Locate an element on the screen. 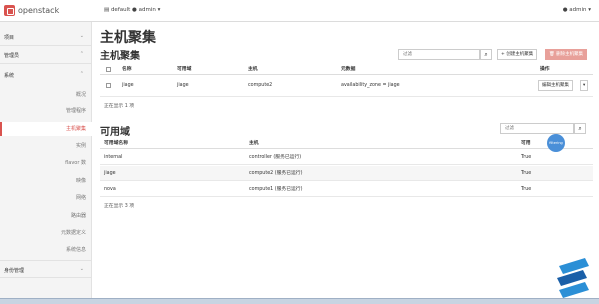 The width and height of the screenshot is (599, 304). sidebar-section-identity: 身份管理 ⌄ is located at coordinates (46, 269).